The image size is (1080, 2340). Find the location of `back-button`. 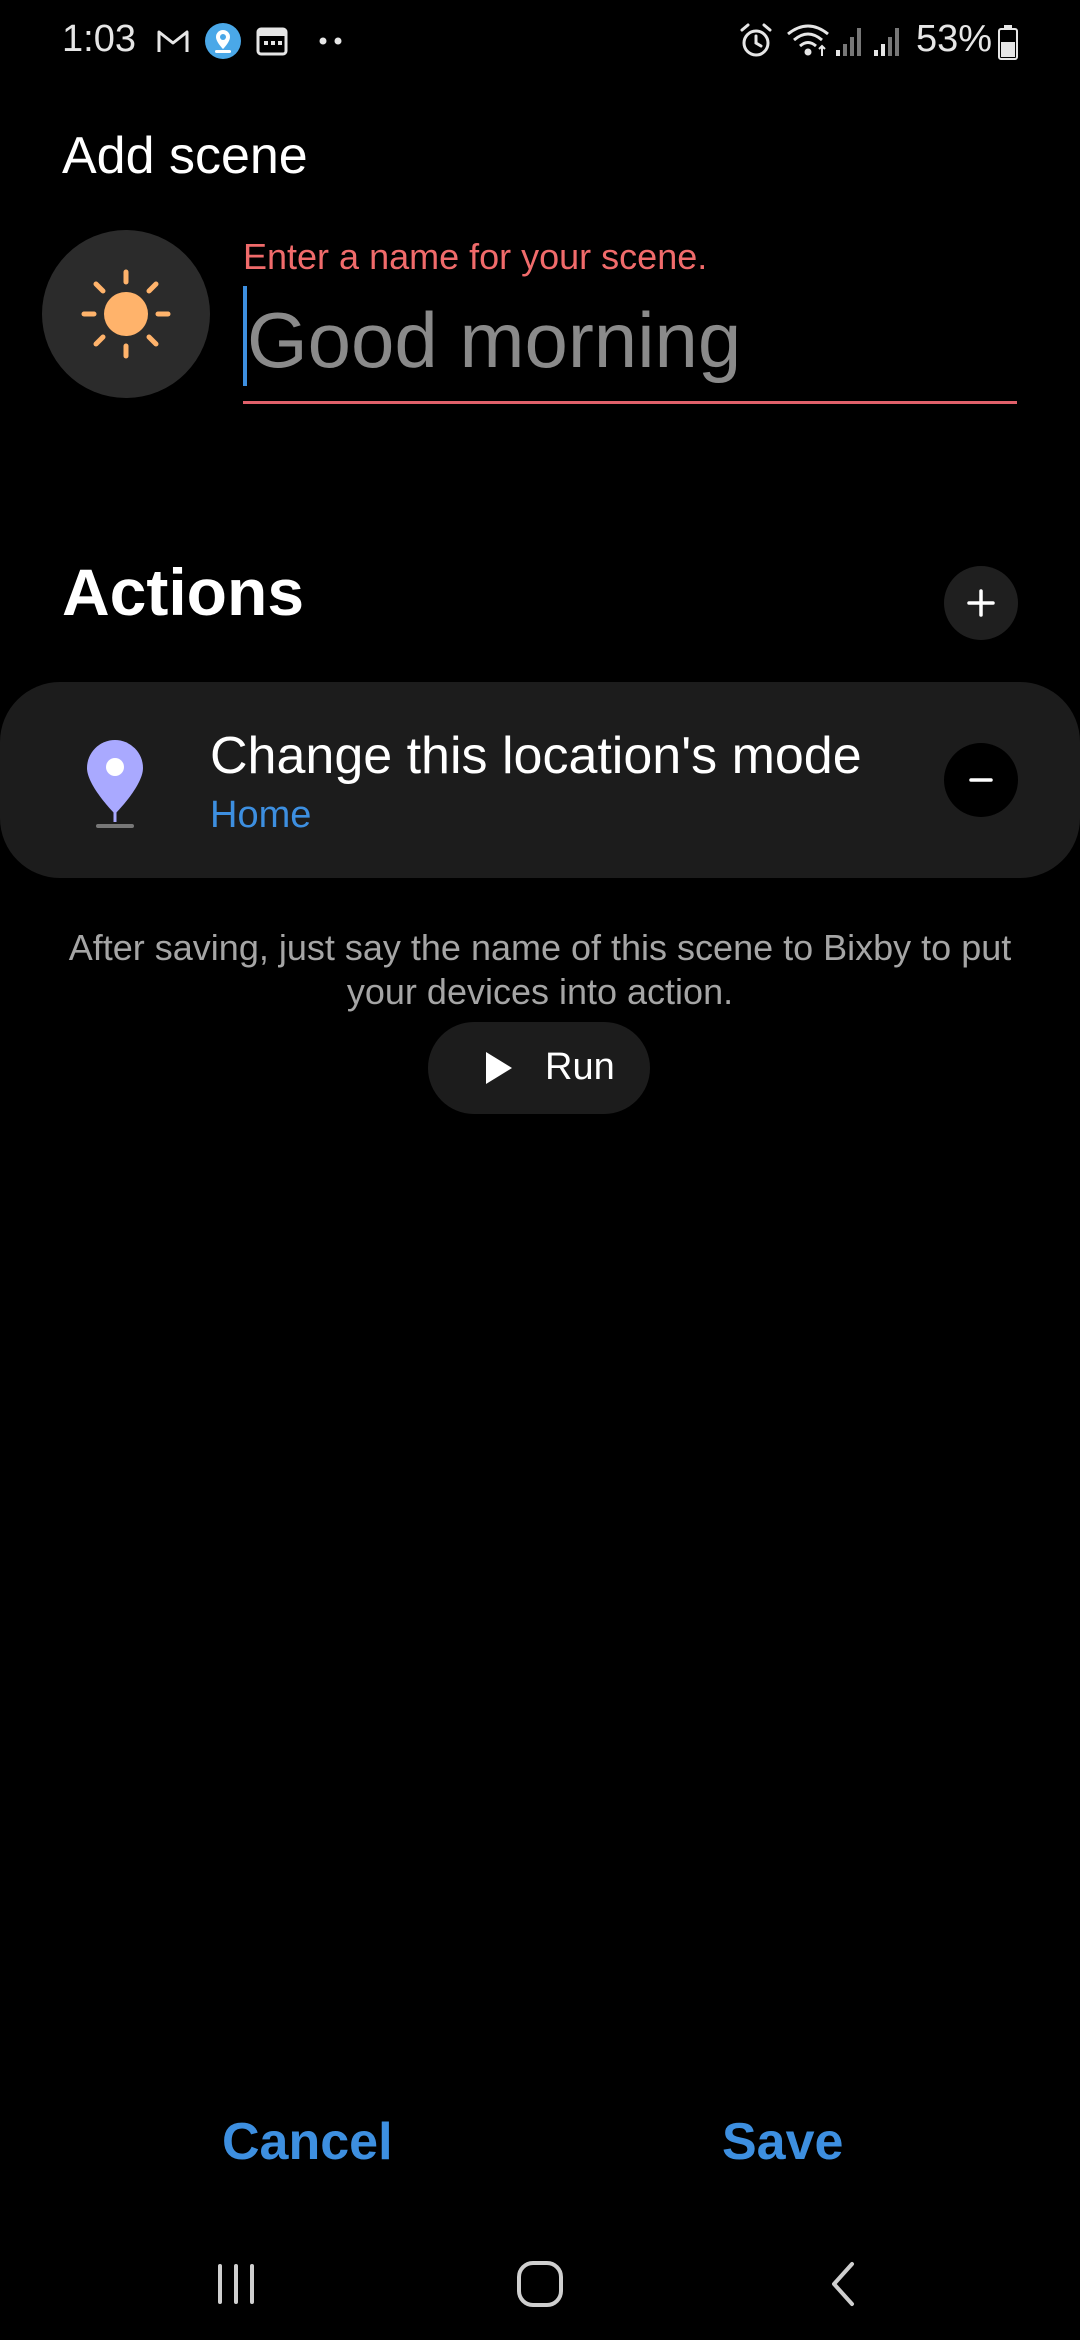

back-button is located at coordinates (842, 2284).